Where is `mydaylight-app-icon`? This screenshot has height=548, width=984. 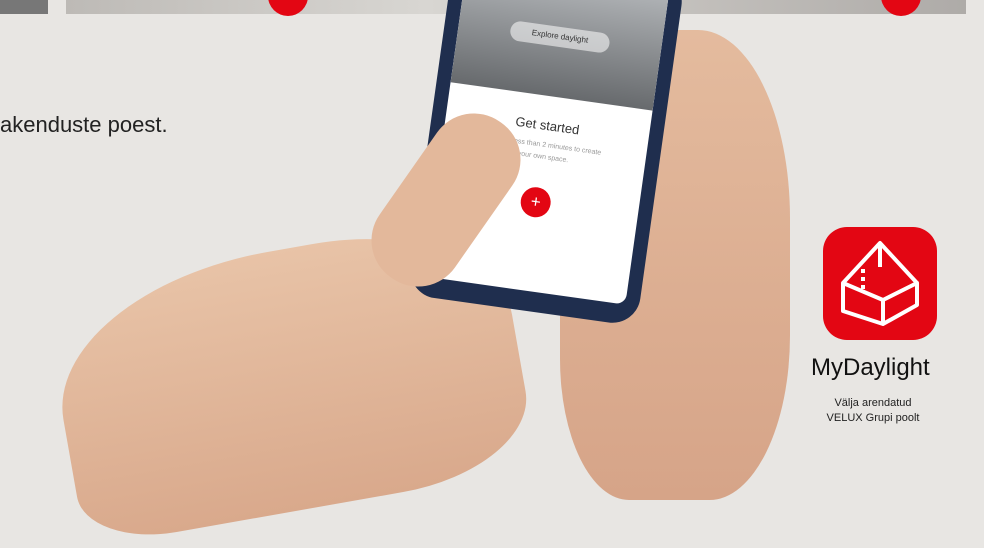
mydaylight-app-icon is located at coordinates (880, 283).